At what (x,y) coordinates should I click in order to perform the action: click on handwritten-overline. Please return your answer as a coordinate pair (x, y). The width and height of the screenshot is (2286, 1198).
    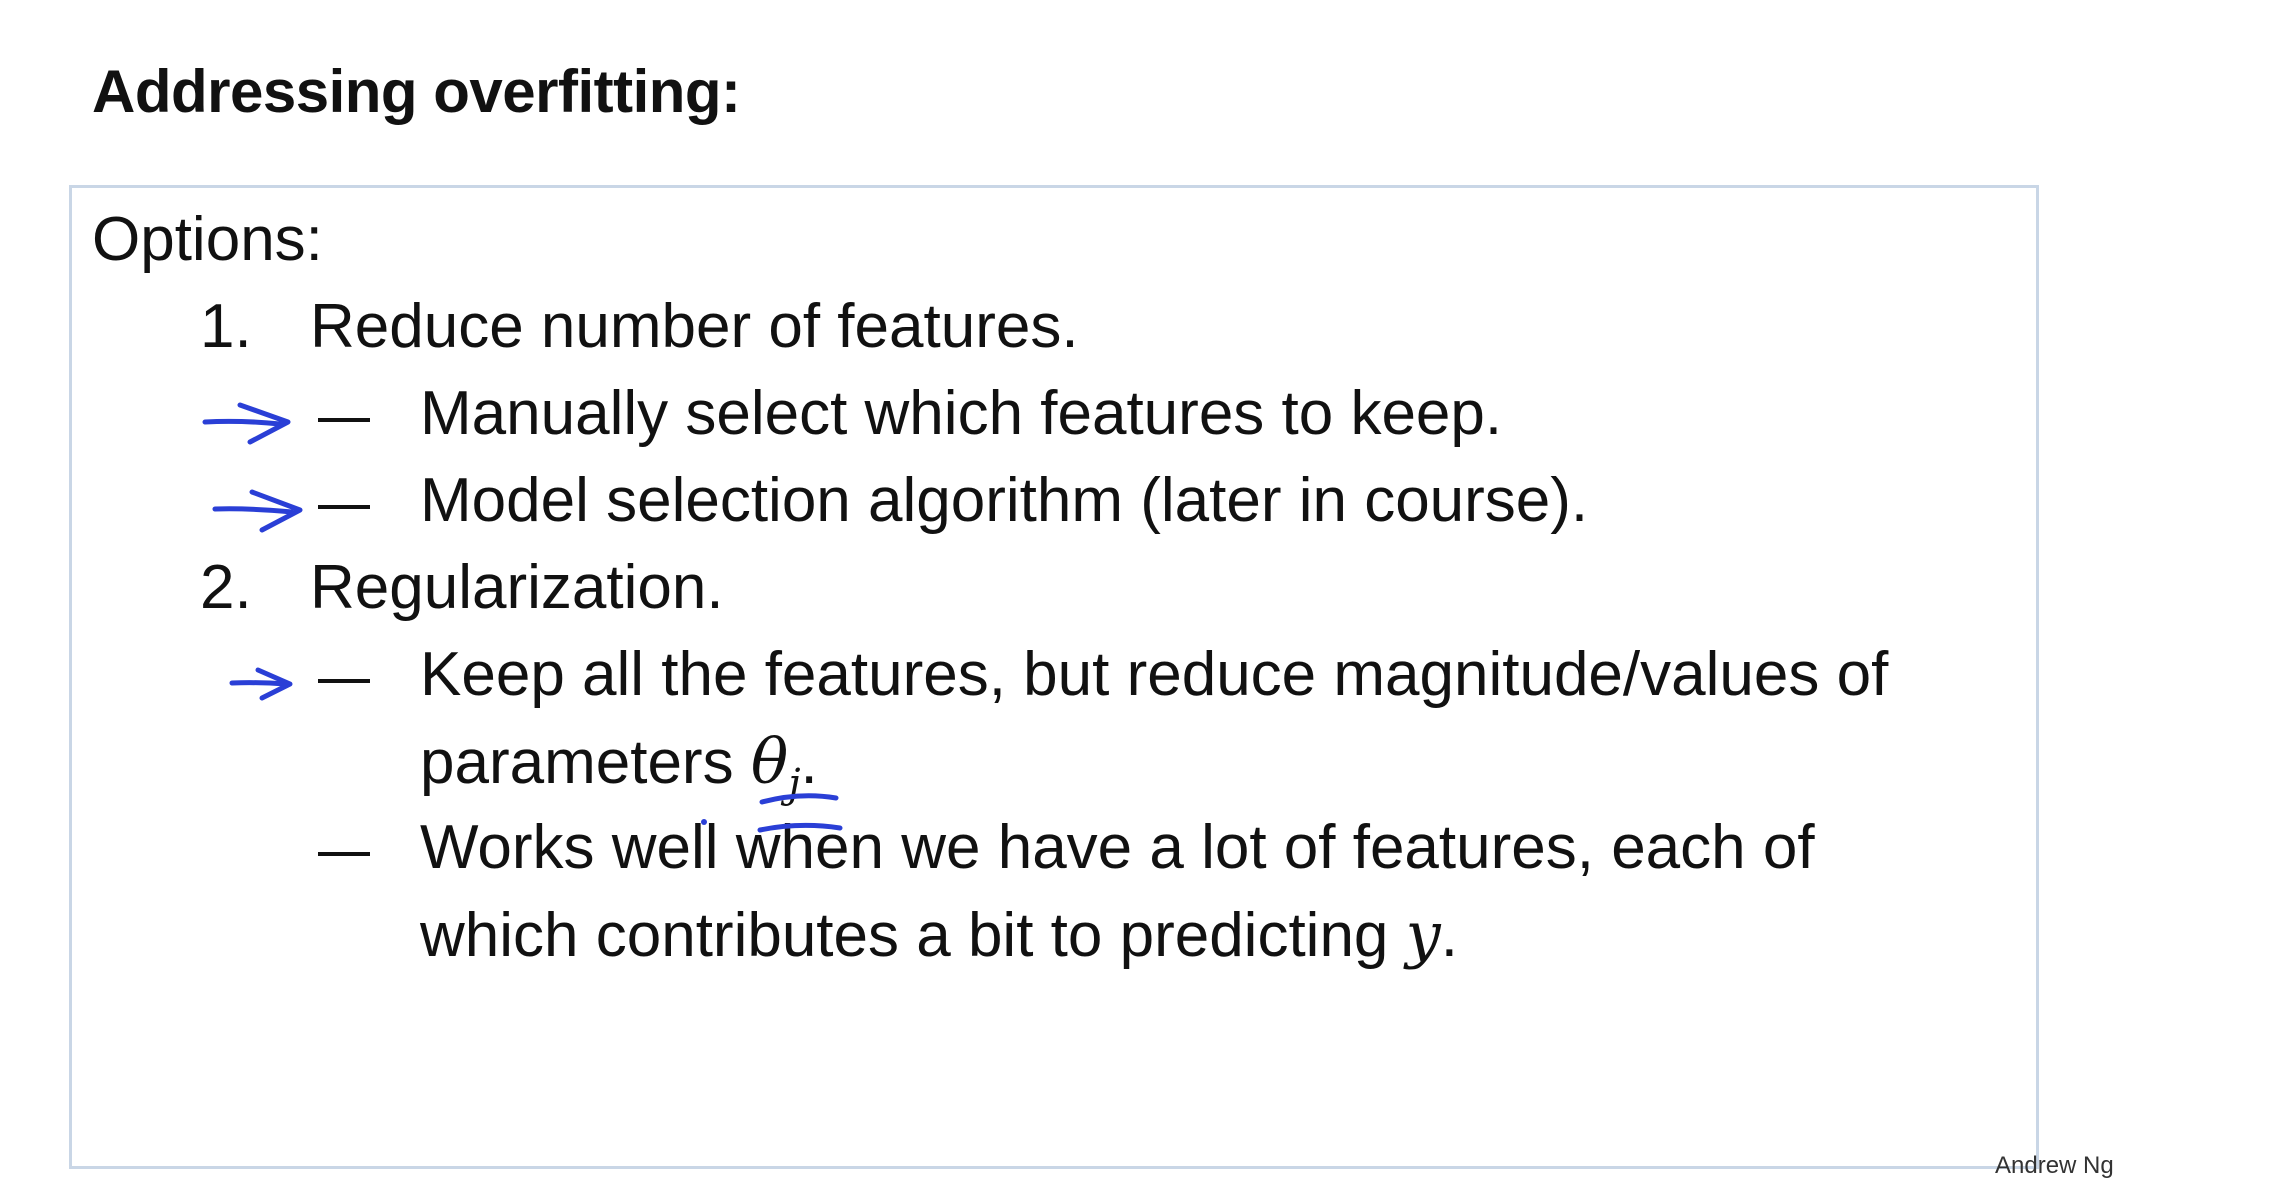
    Looking at the image, I should click on (800, 827).